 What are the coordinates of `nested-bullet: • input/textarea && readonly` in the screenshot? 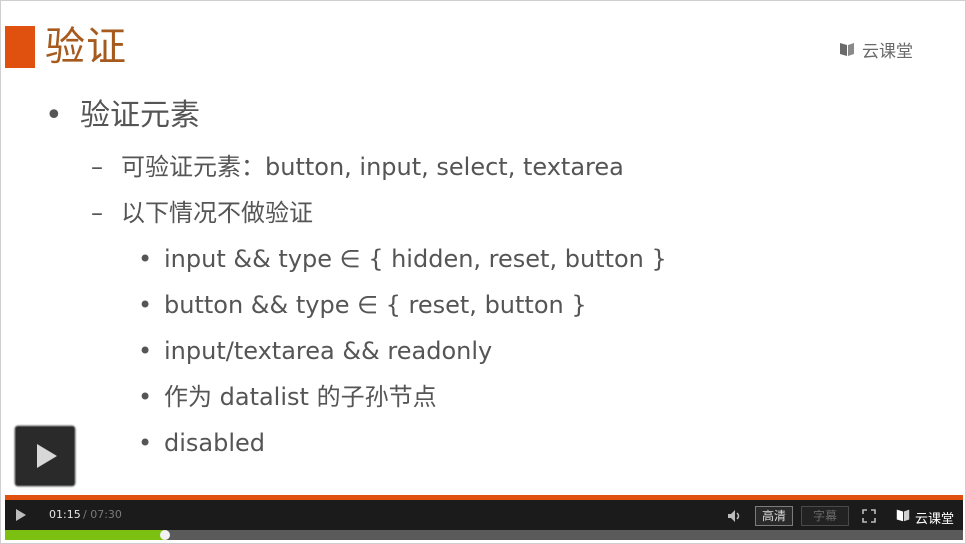 It's located at (315, 351).